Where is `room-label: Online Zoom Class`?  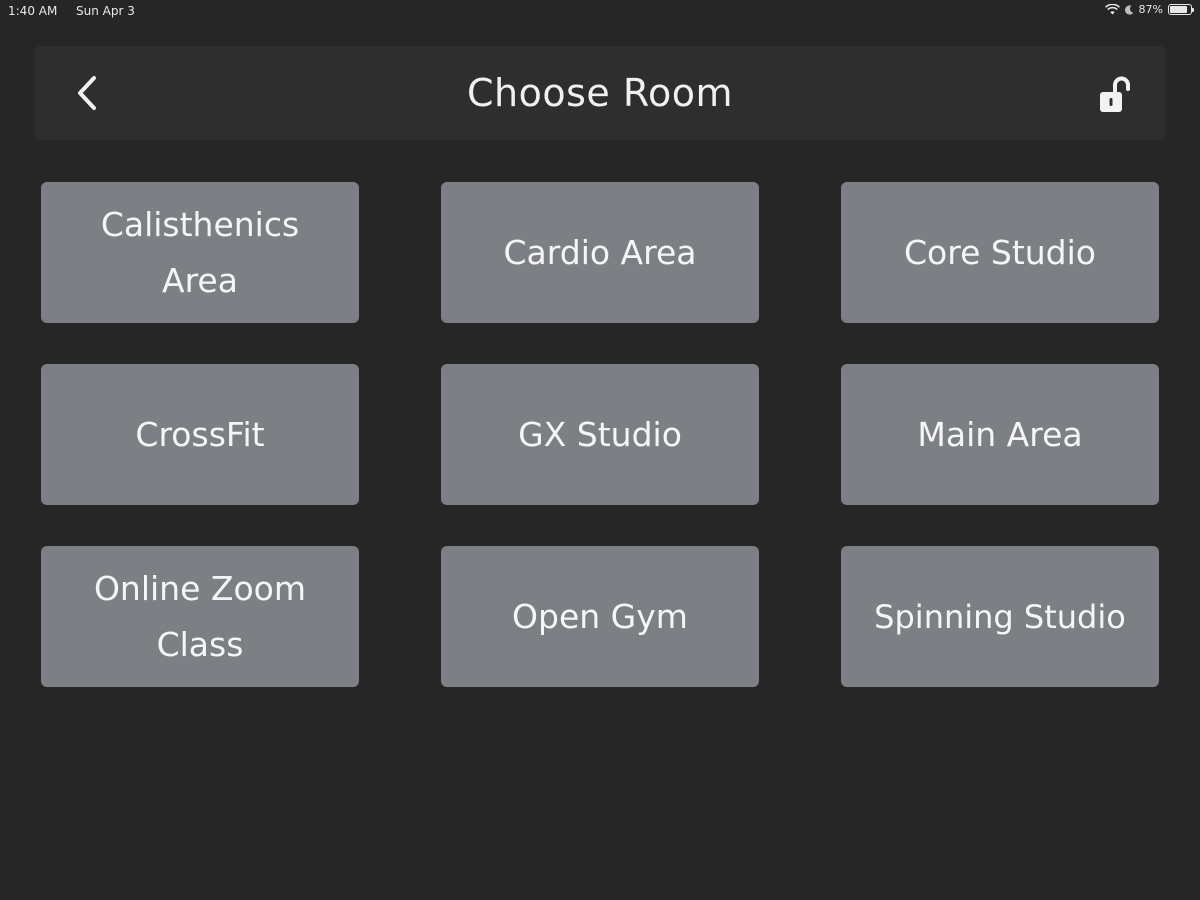 room-label: Online Zoom Class is located at coordinates (200, 616).